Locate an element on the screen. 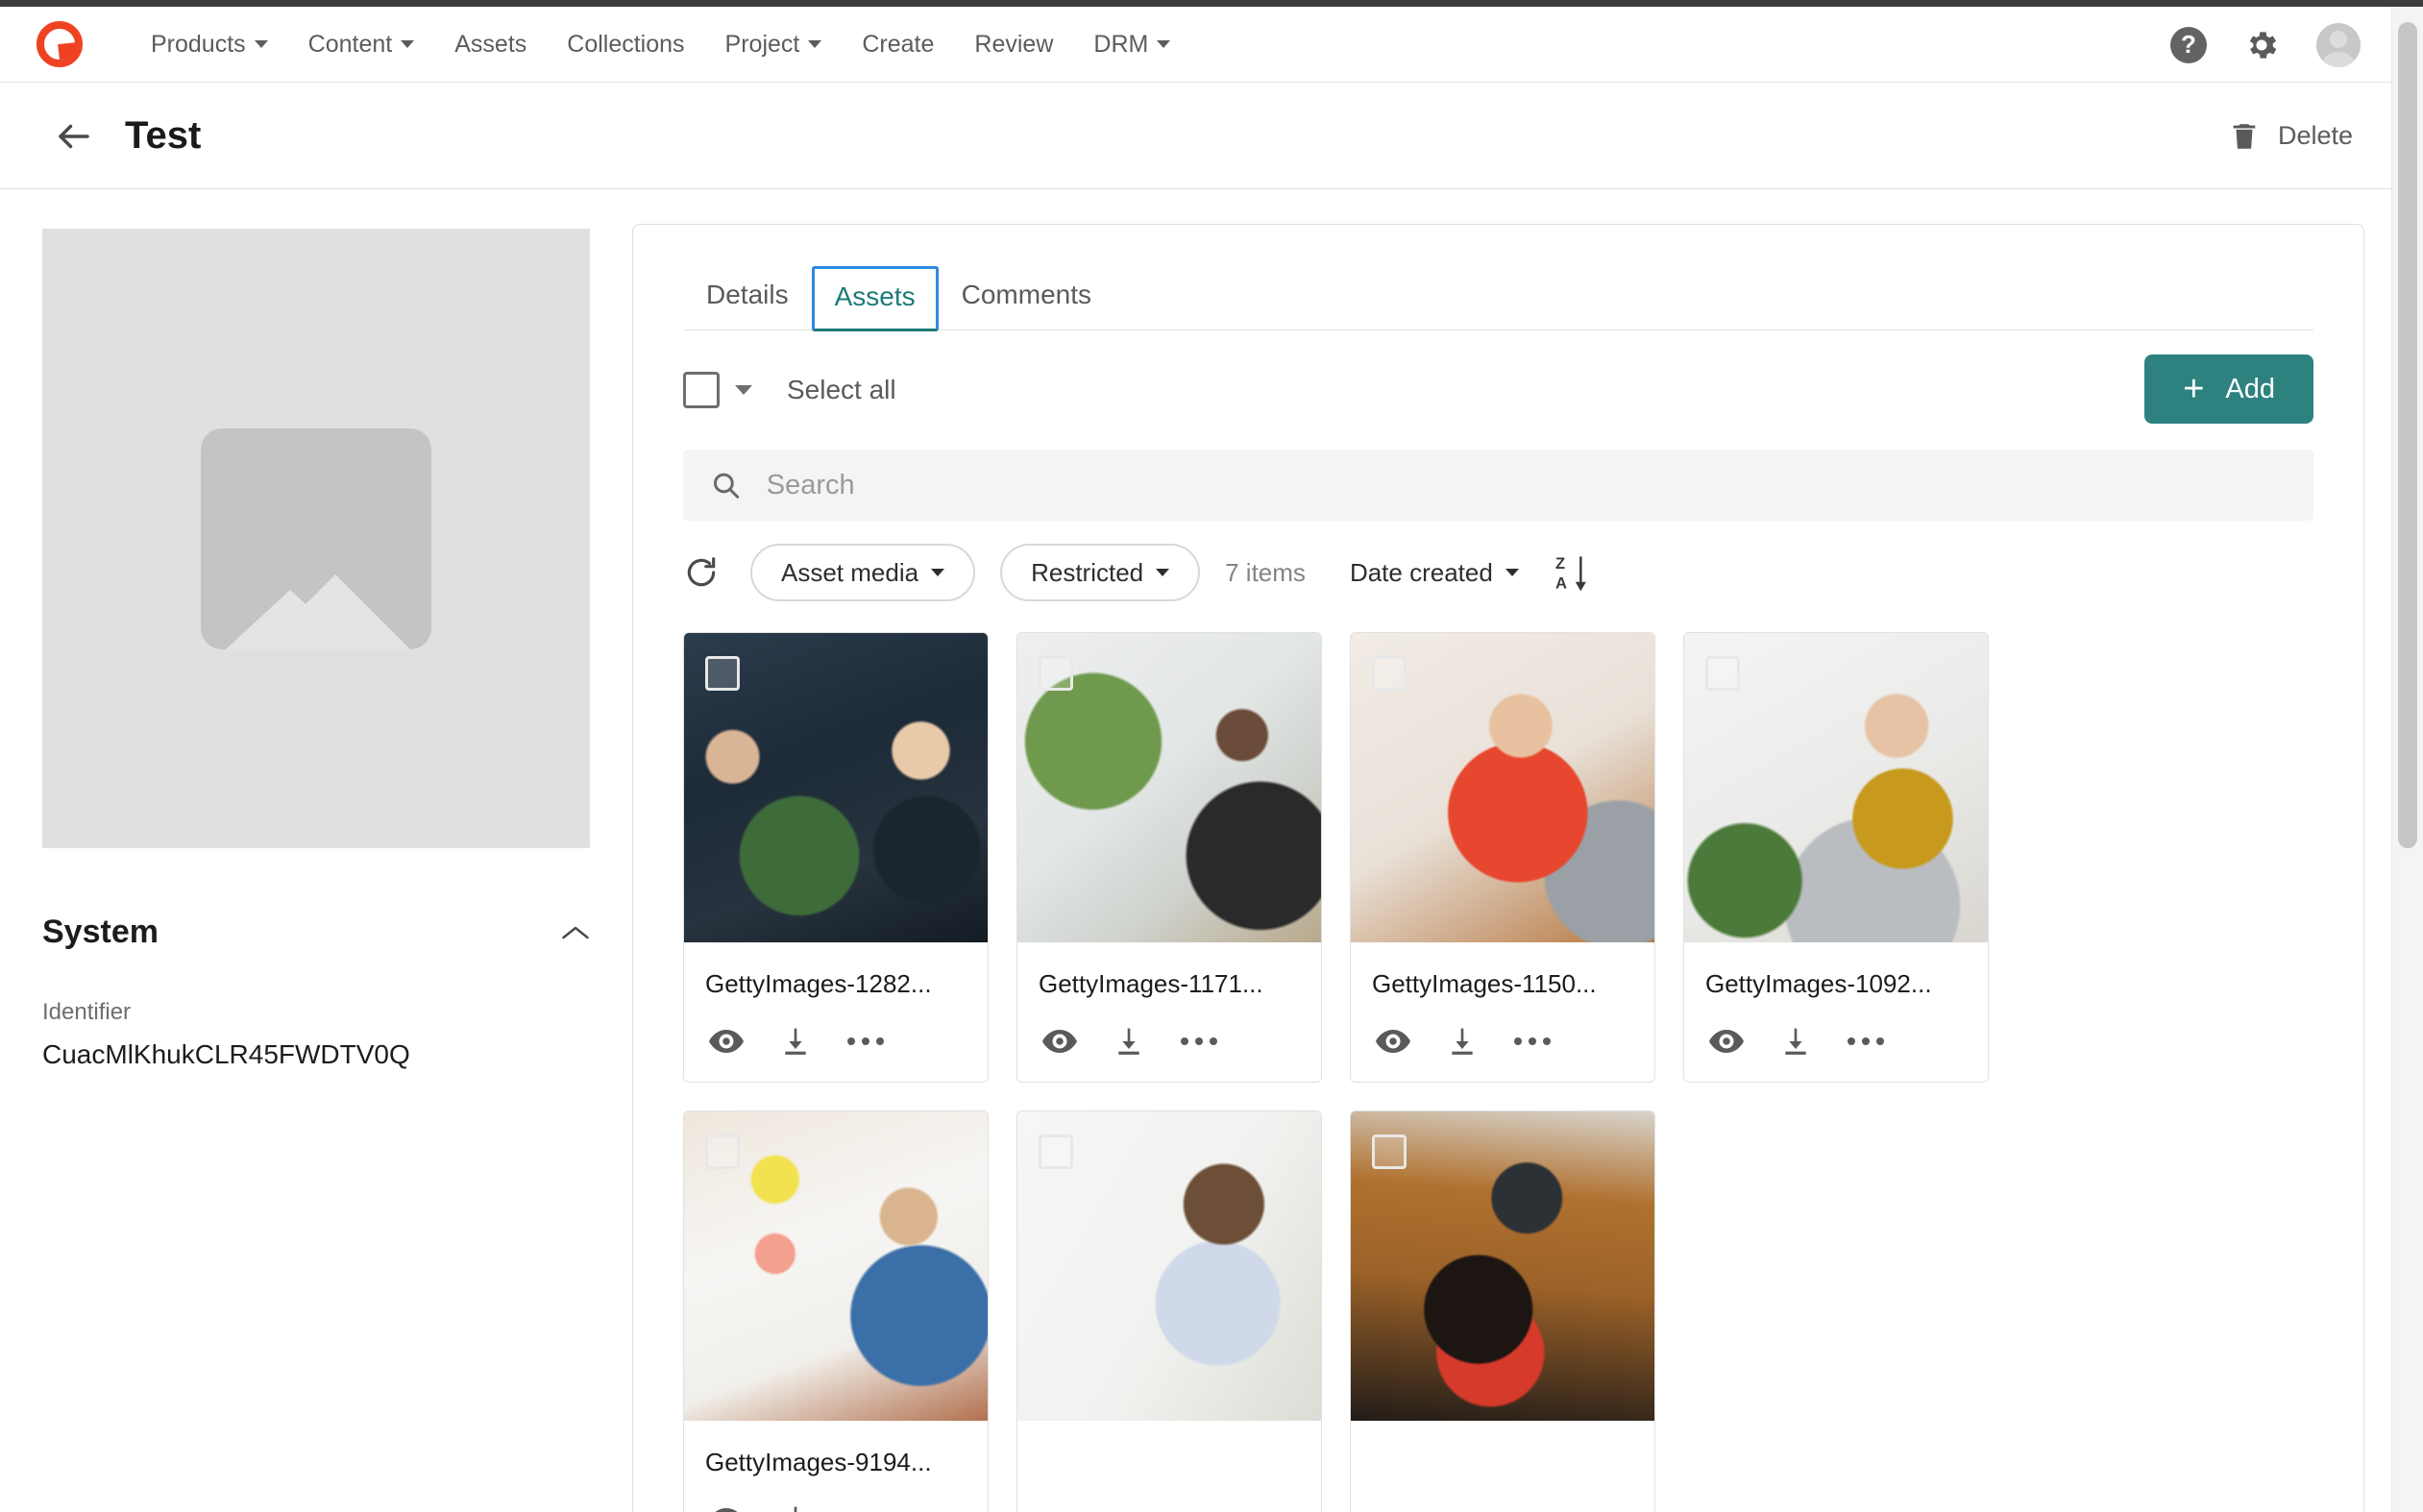  tab-assets: Assets is located at coordinates (875, 298).